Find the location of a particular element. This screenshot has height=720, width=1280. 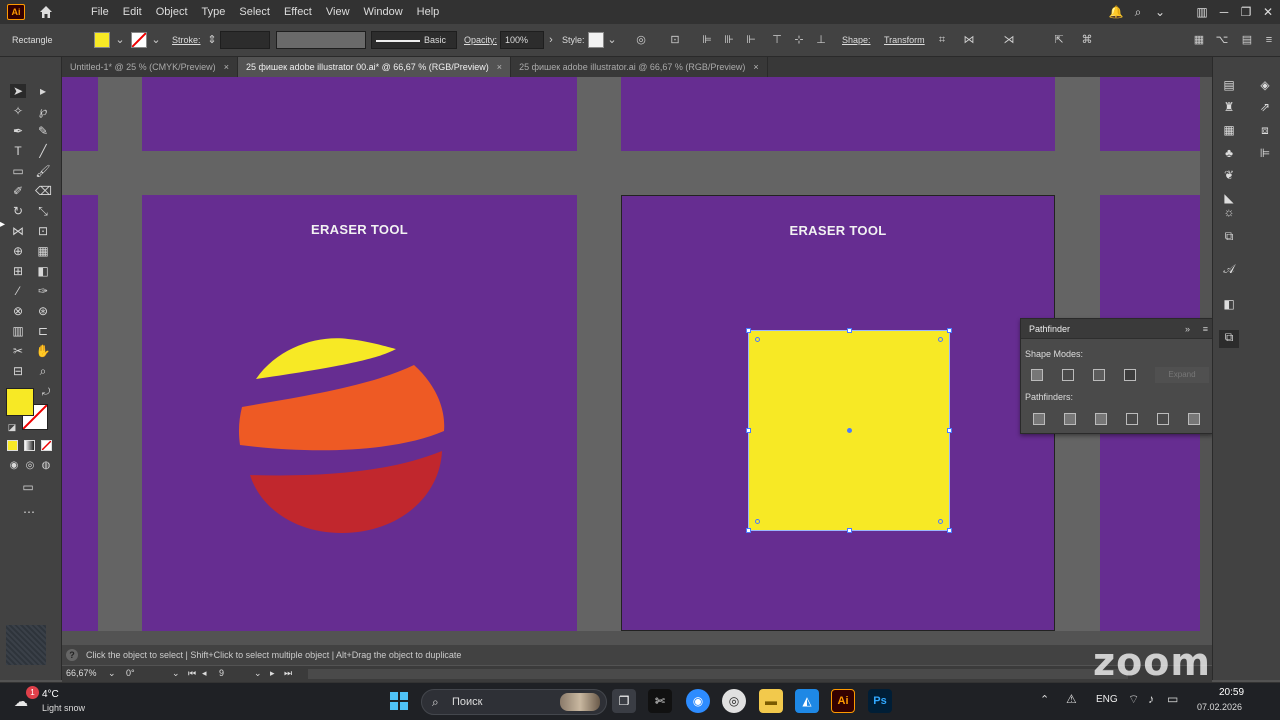

network-alert-icon: ⚠ is located at coordinates (1071, 699).